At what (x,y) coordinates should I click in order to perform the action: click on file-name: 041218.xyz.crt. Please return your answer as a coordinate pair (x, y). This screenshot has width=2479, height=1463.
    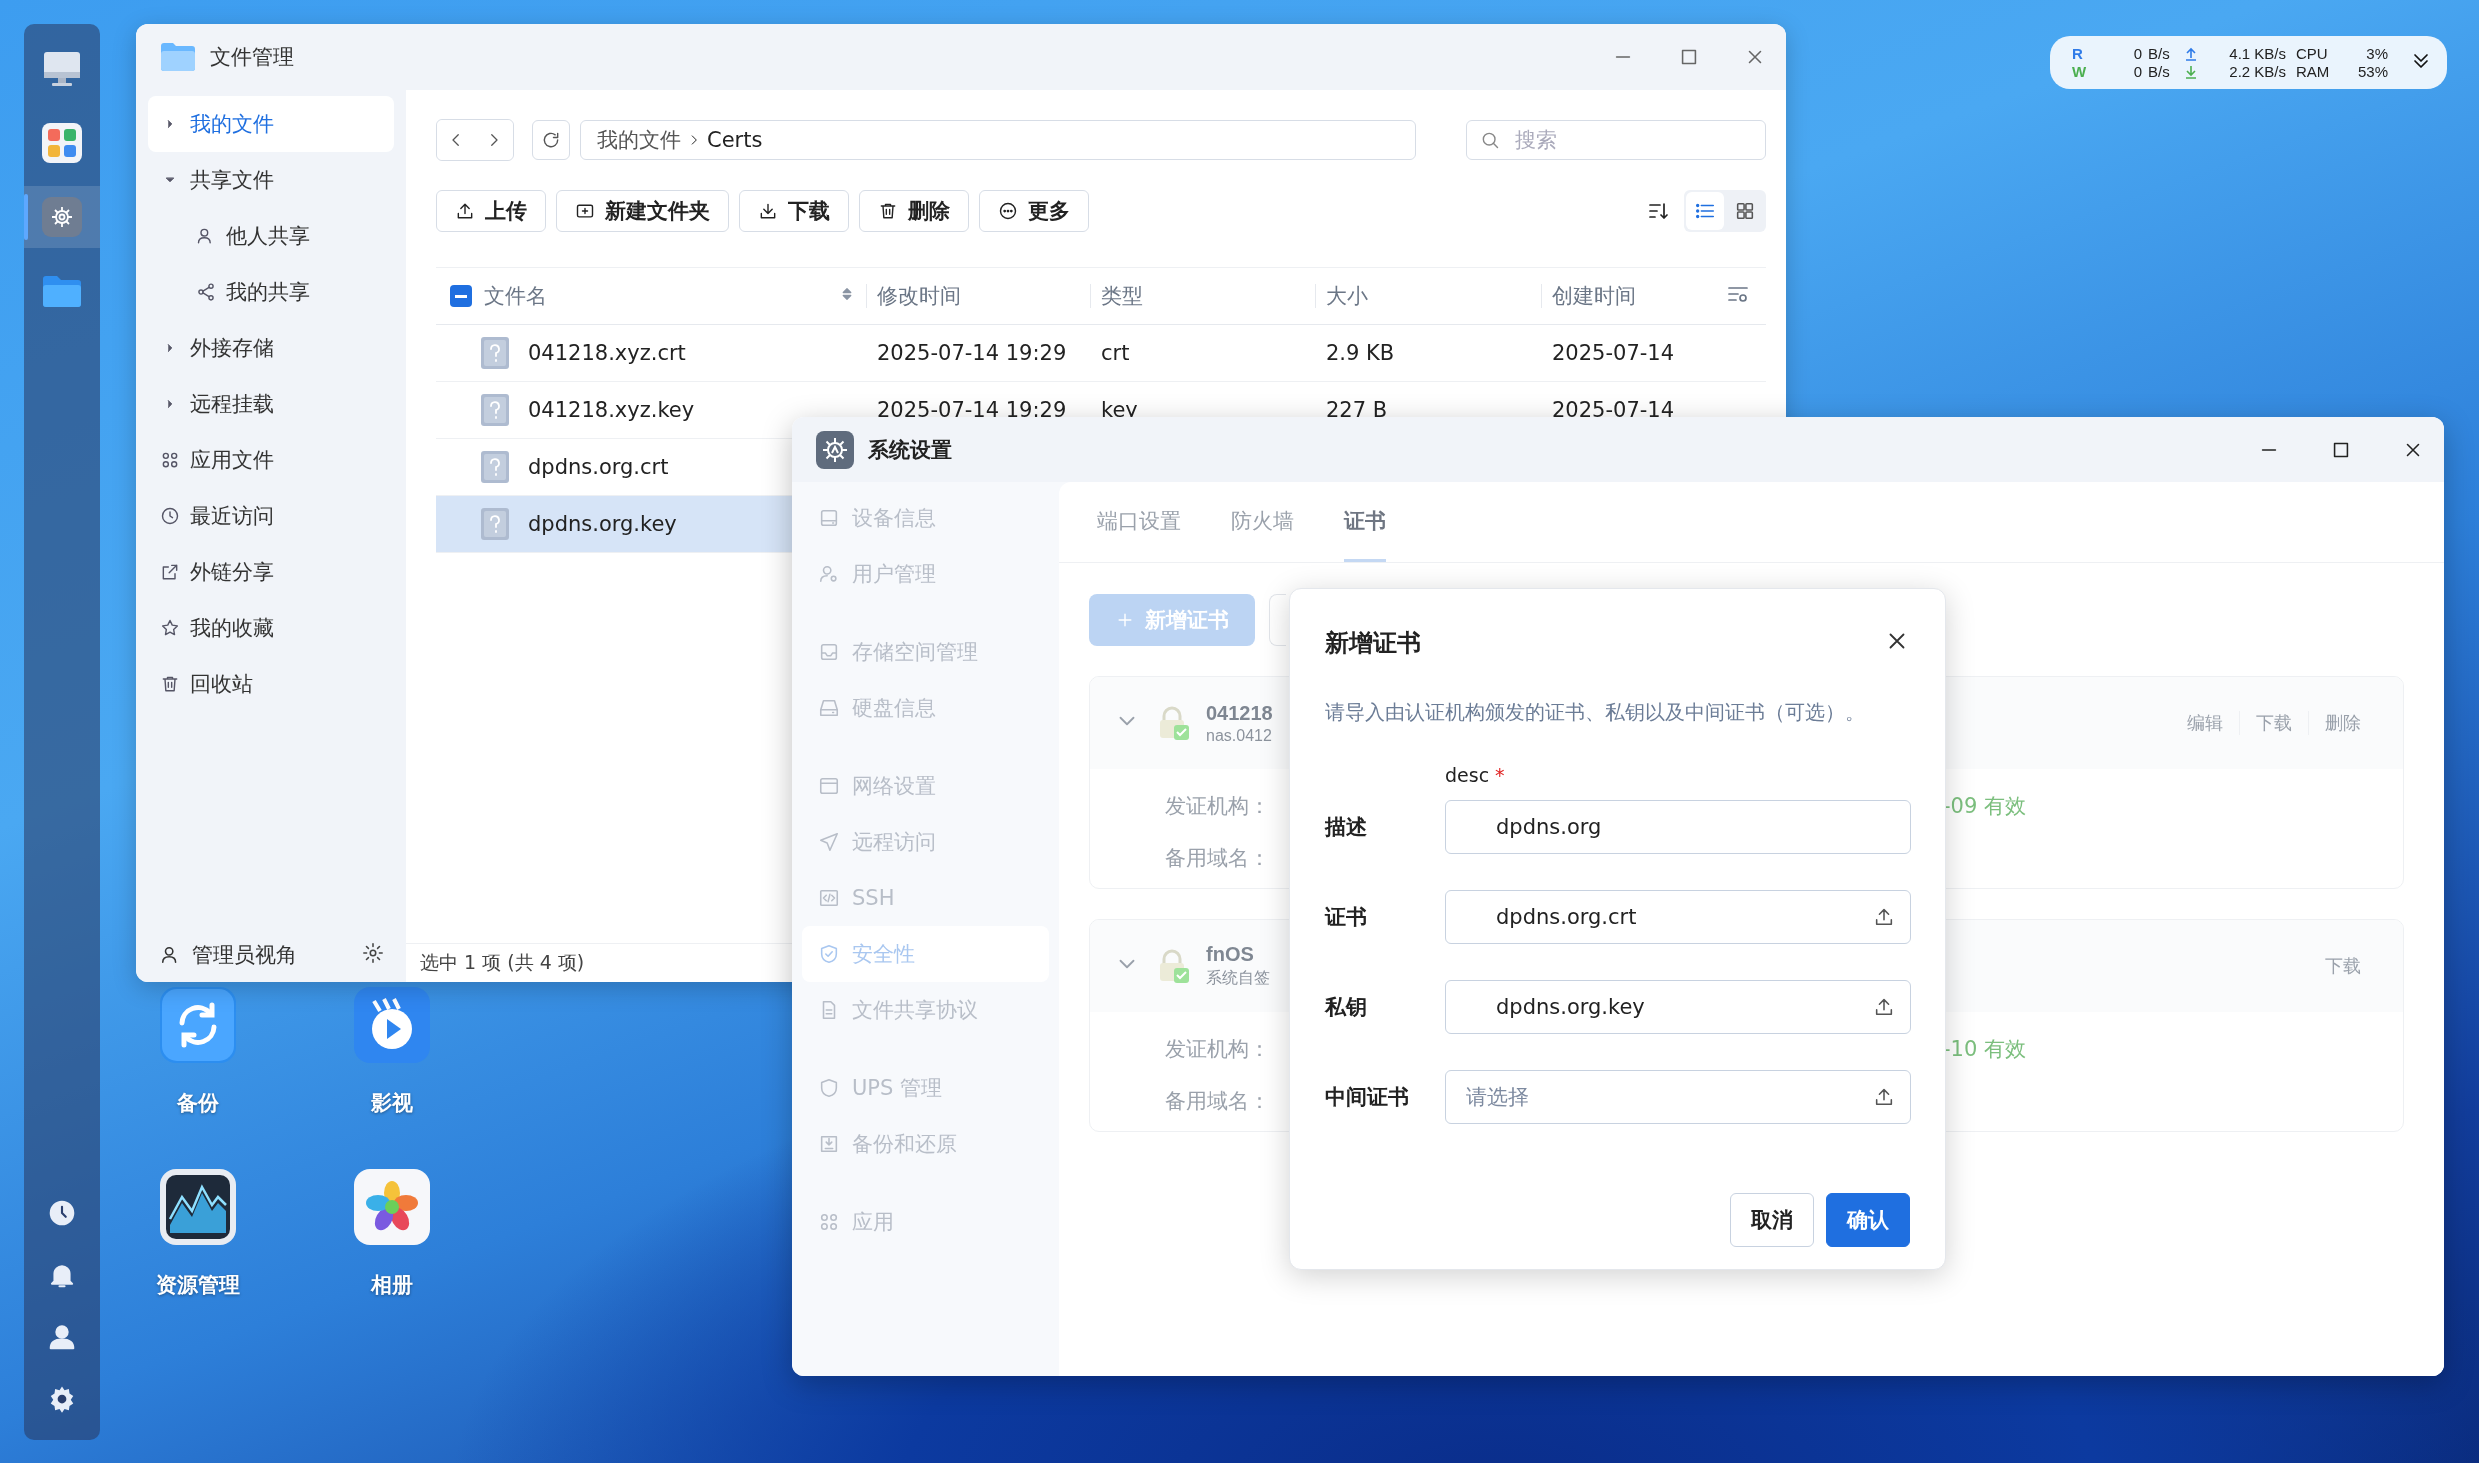
    Looking at the image, I should click on (607, 353).